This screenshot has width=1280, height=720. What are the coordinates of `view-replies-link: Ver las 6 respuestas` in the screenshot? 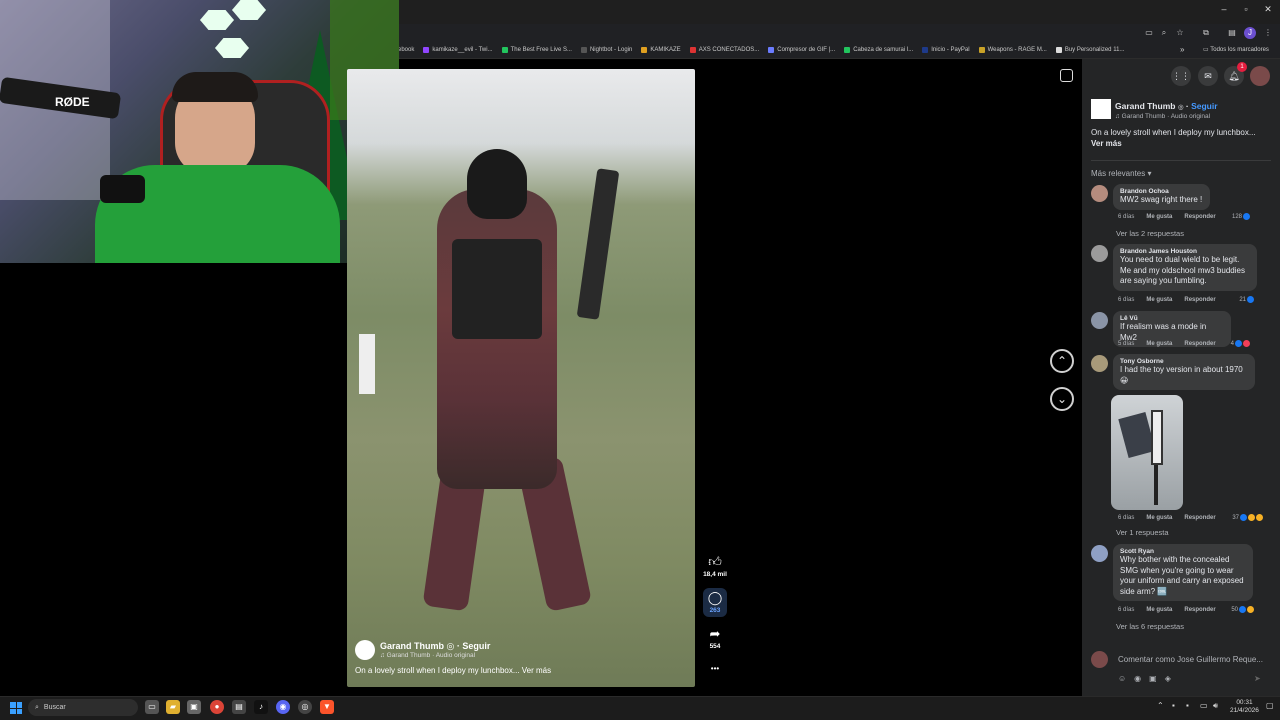 It's located at (1150, 626).